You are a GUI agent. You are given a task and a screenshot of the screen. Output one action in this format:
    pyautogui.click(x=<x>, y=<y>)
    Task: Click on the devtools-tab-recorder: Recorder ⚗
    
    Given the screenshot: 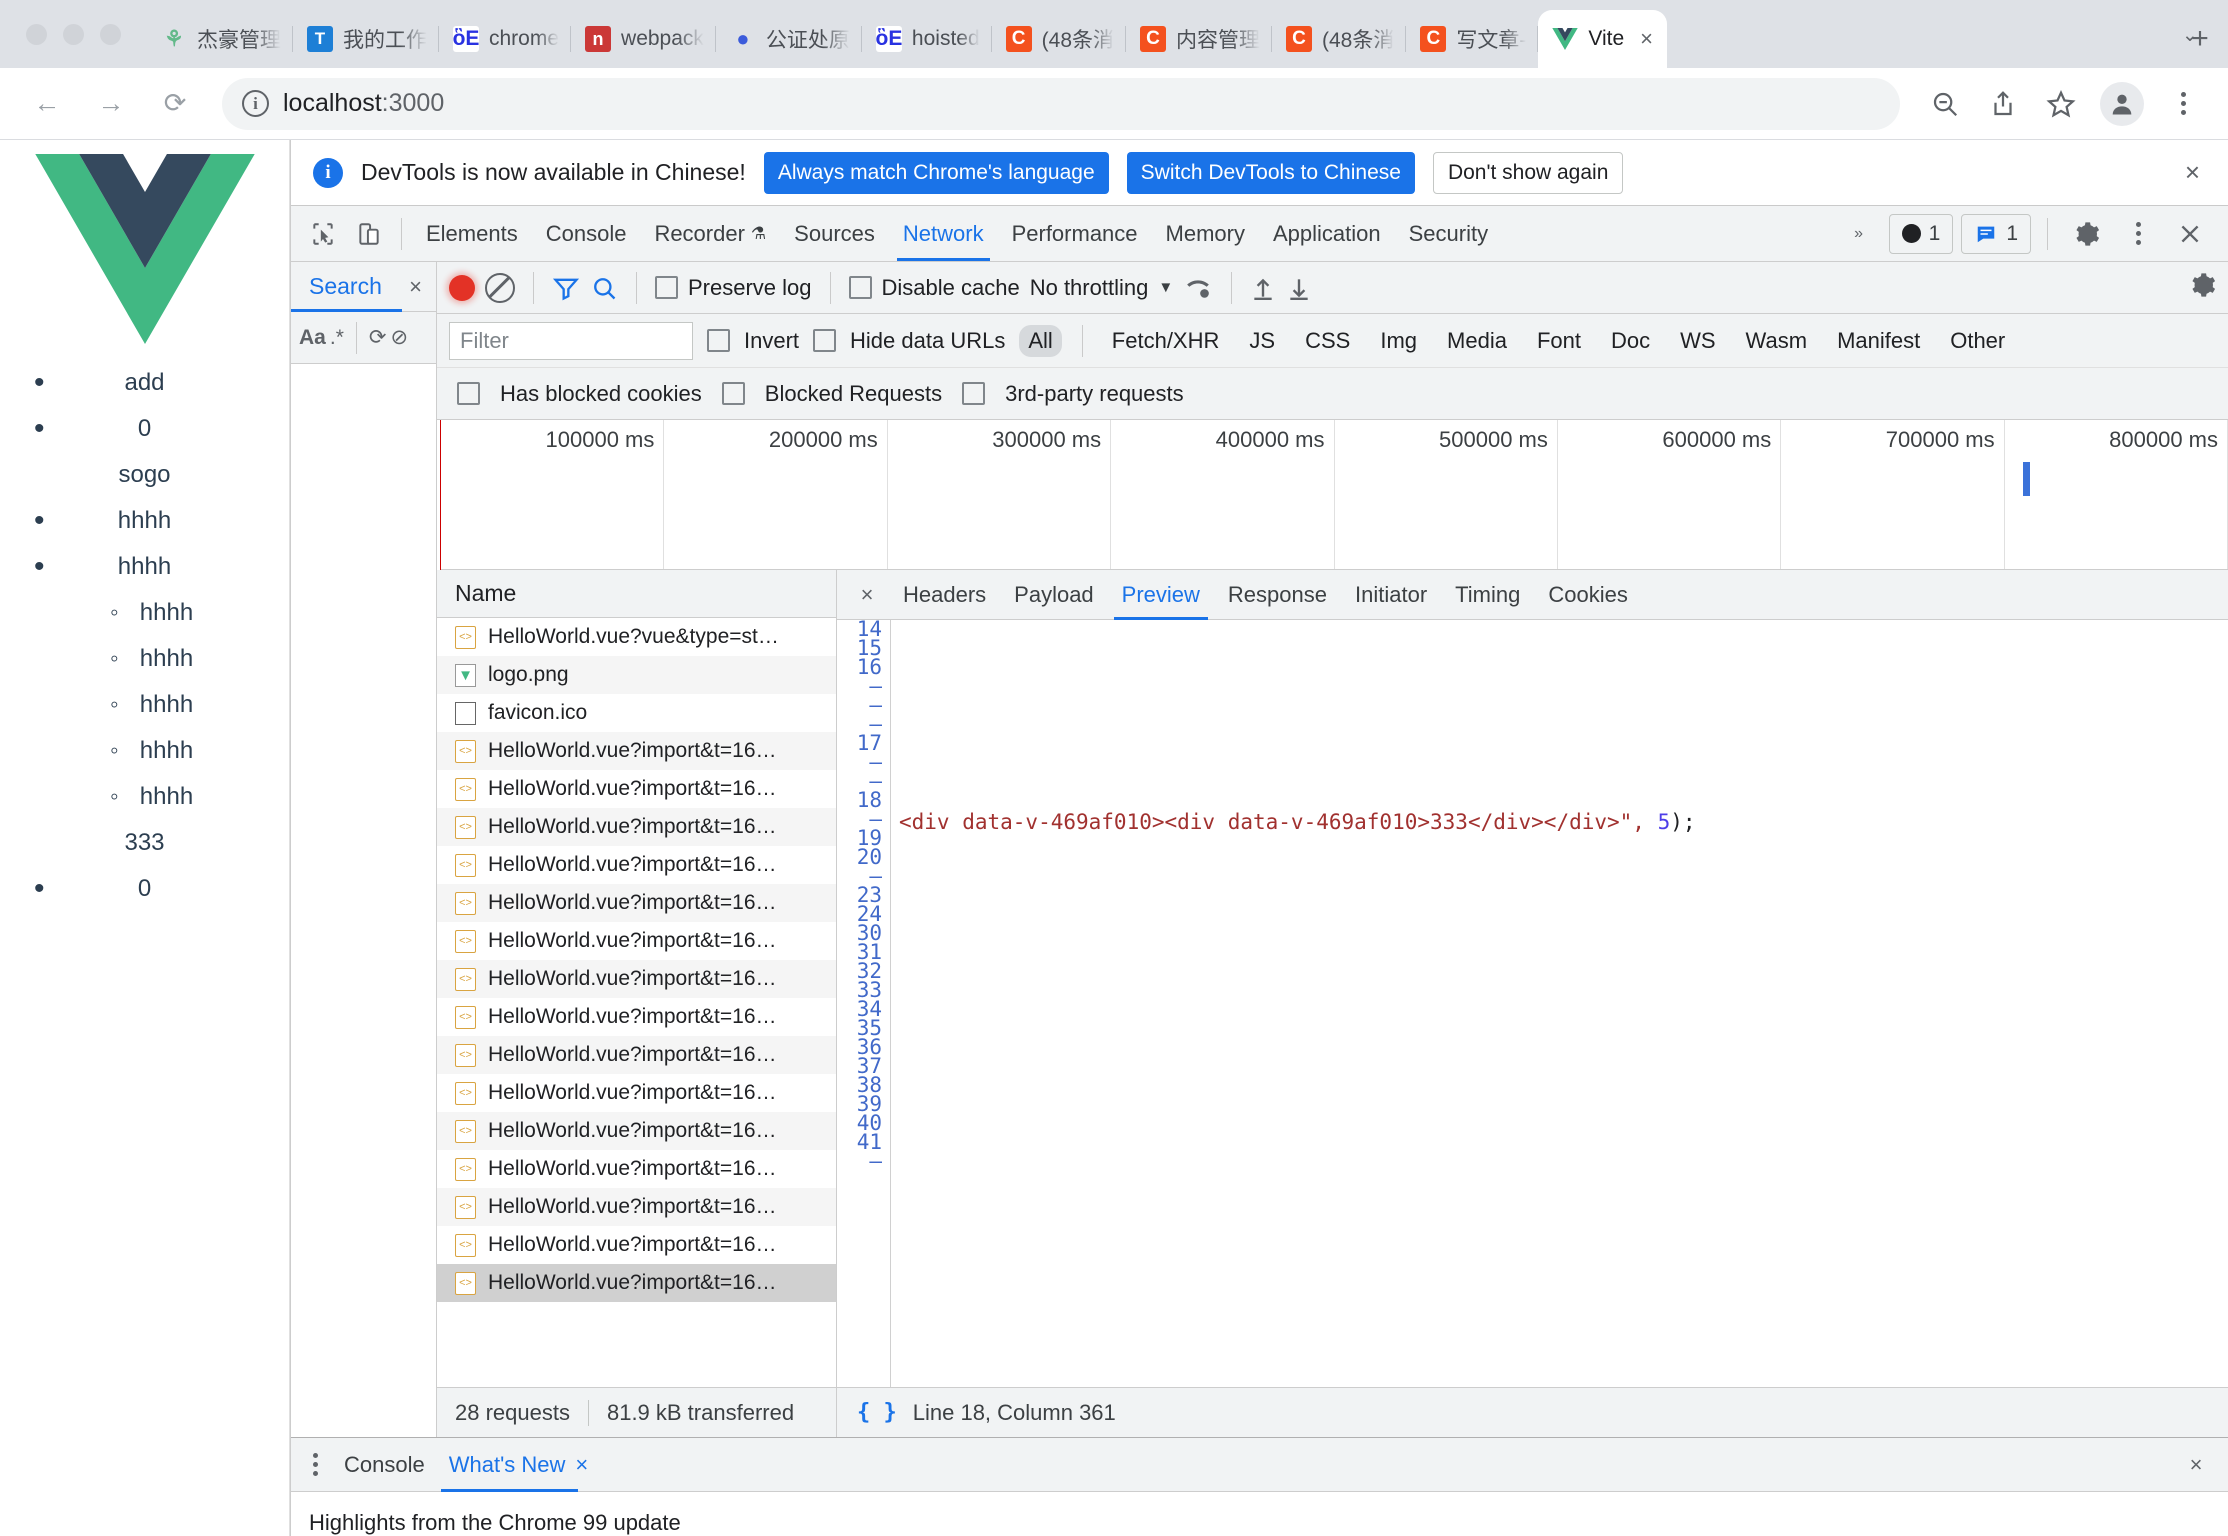 What is the action you would take?
    pyautogui.click(x=710, y=234)
    